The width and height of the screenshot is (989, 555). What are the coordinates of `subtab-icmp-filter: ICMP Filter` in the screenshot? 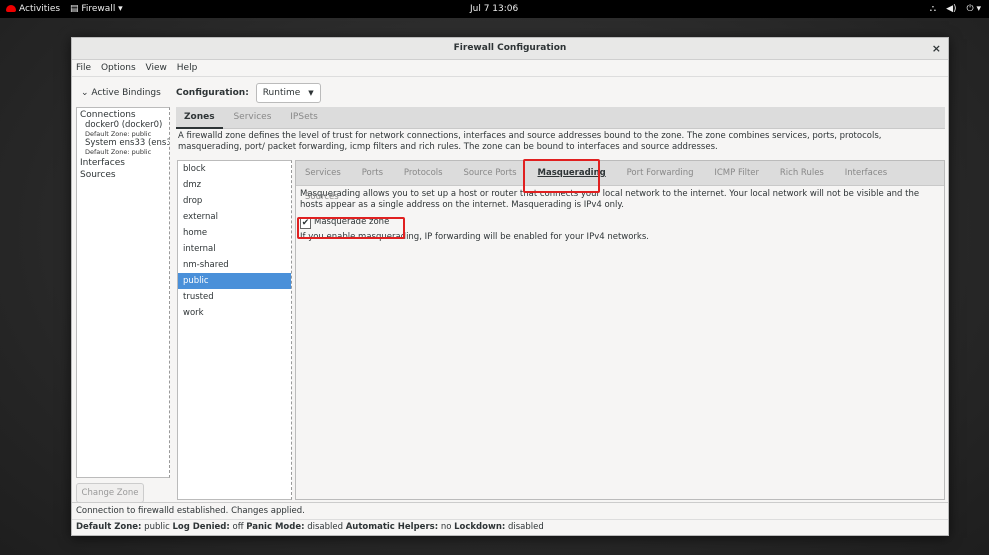 It's located at (736, 173).